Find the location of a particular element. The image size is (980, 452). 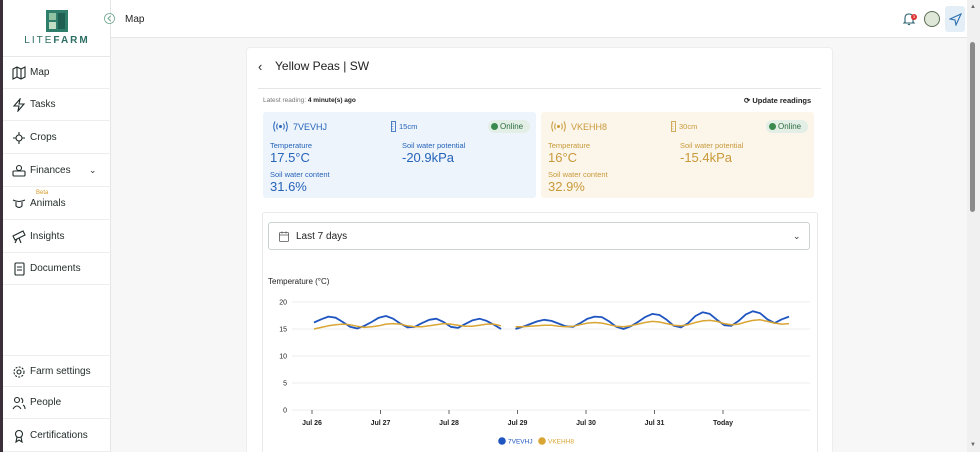

sidebar-item-tasks: Tasks is located at coordinates (57, 105).